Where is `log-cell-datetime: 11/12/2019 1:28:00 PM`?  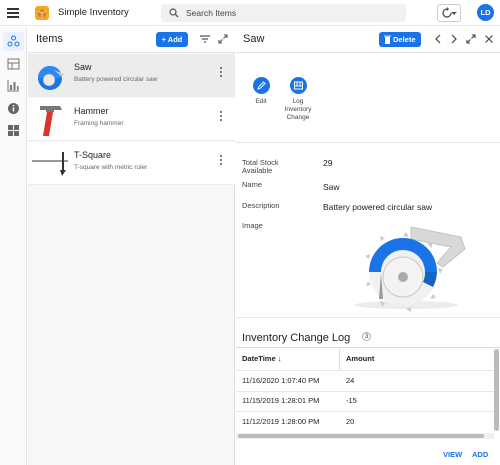 log-cell-datetime: 11/12/2019 1:28:00 PM is located at coordinates (281, 421).